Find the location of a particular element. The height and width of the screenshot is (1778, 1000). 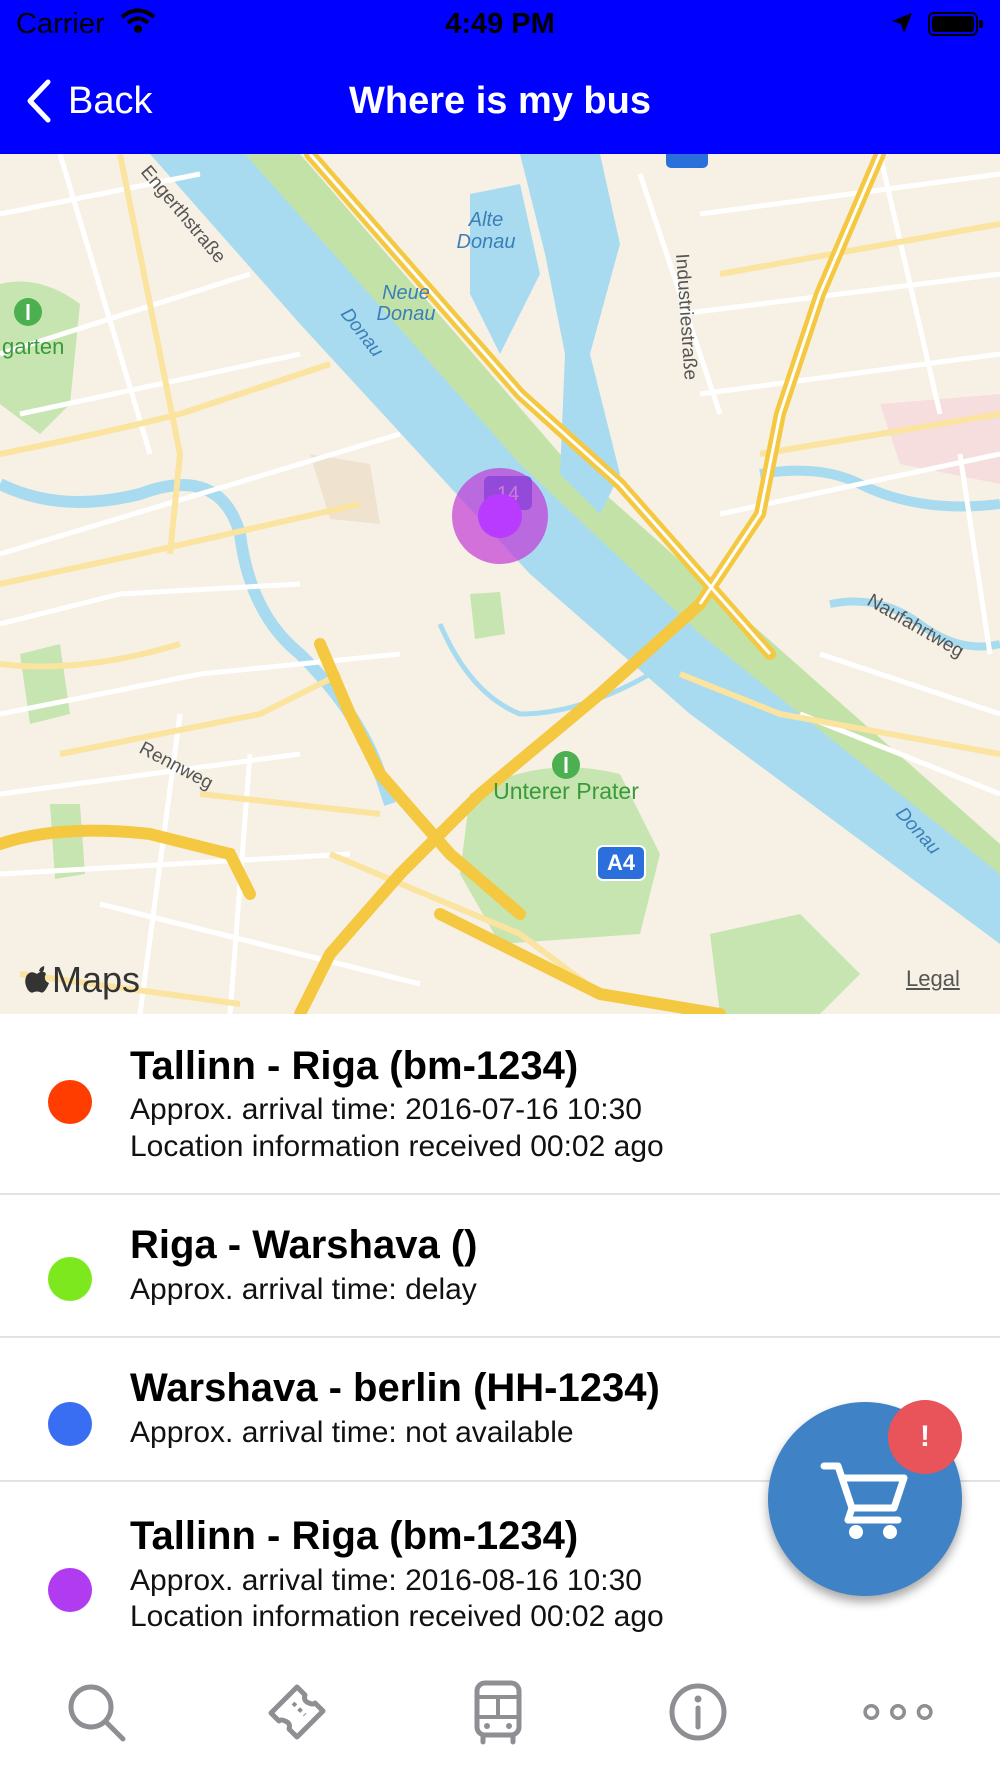

maps-label: Maps is located at coordinates (96, 979).